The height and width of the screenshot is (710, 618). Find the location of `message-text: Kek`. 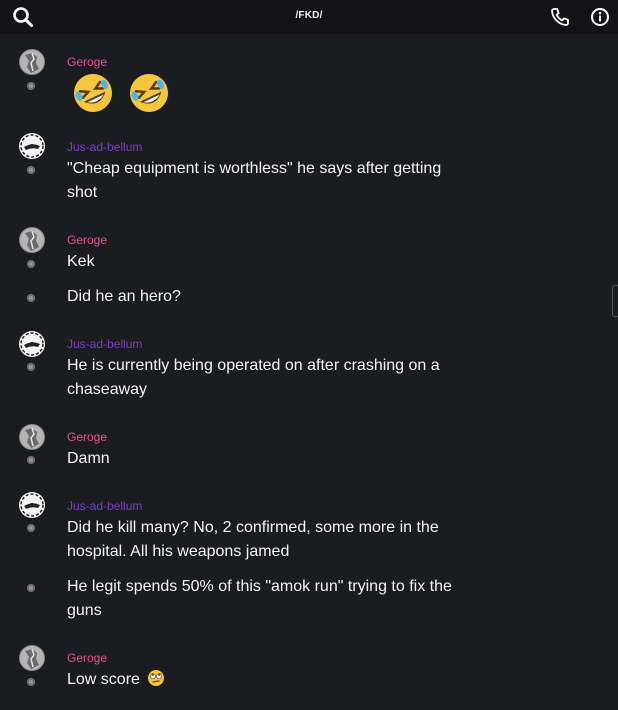

message-text: Kek is located at coordinates (81, 261).